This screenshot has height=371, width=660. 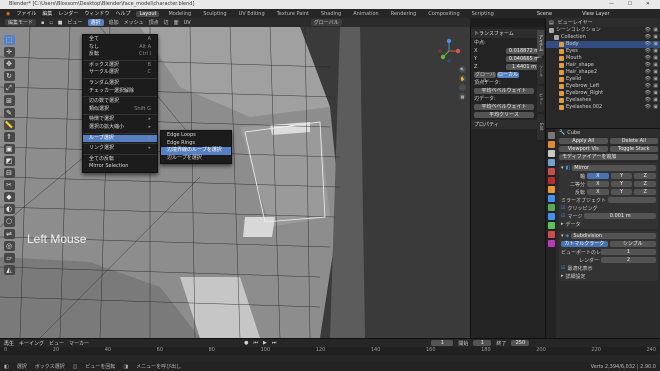 What do you see at coordinates (79, 343) in the screenshot?
I see `tl-menu-marker: マーカー` at bounding box center [79, 343].